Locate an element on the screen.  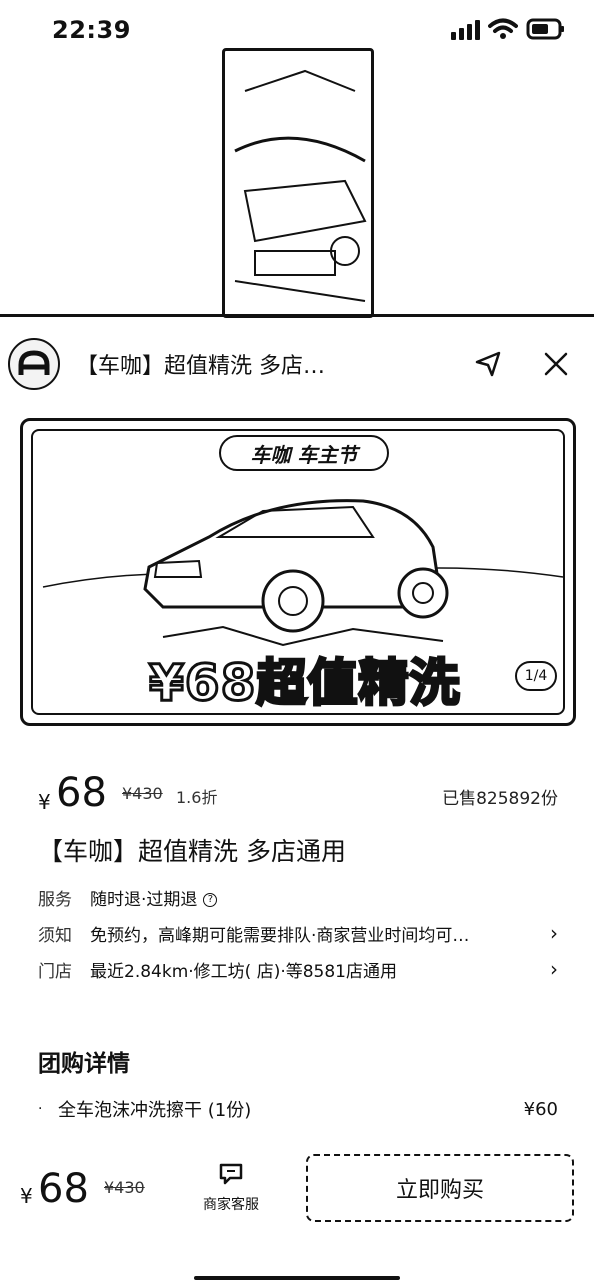
share-icon is located at coordinates (488, 364).